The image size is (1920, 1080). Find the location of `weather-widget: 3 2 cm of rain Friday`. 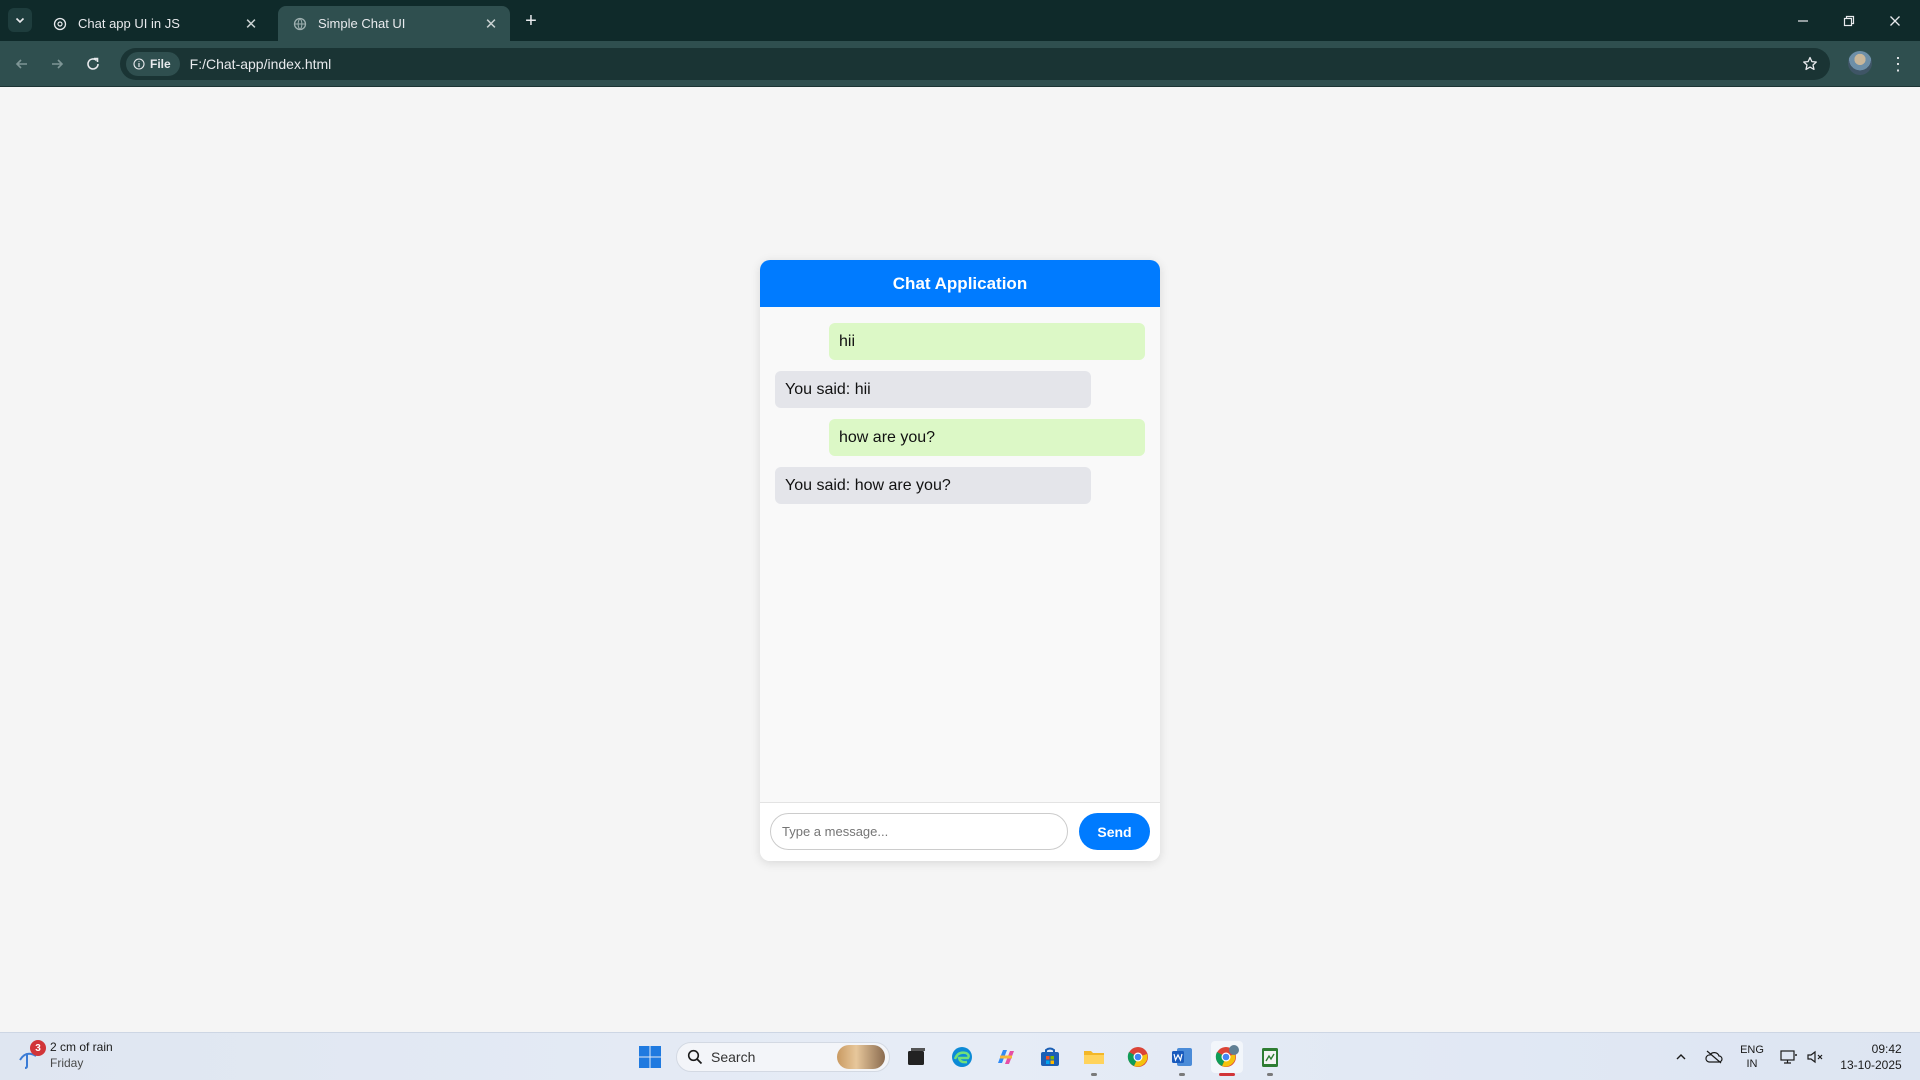

weather-widget: 3 2 cm of rain Friday is located at coordinates (65, 1055).